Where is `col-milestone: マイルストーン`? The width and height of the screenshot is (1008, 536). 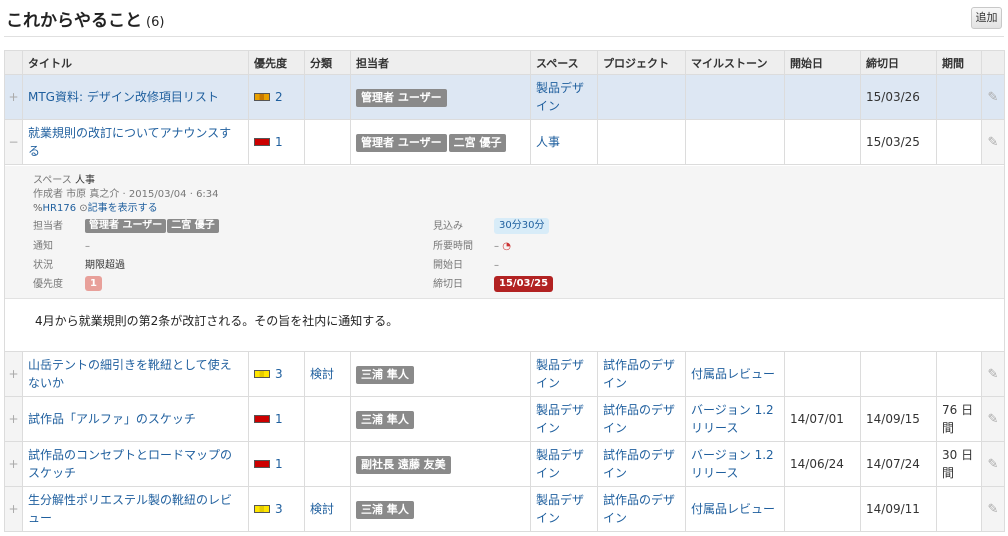
col-milestone: マイルストーン is located at coordinates (735, 62).